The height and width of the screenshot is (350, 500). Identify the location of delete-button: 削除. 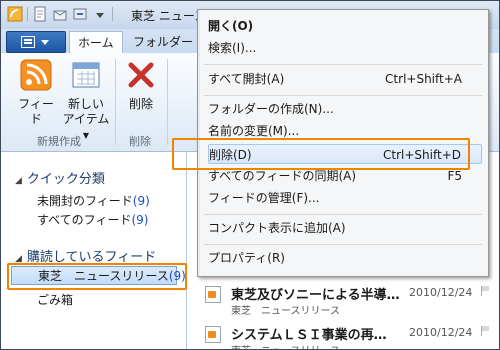
(141, 85).